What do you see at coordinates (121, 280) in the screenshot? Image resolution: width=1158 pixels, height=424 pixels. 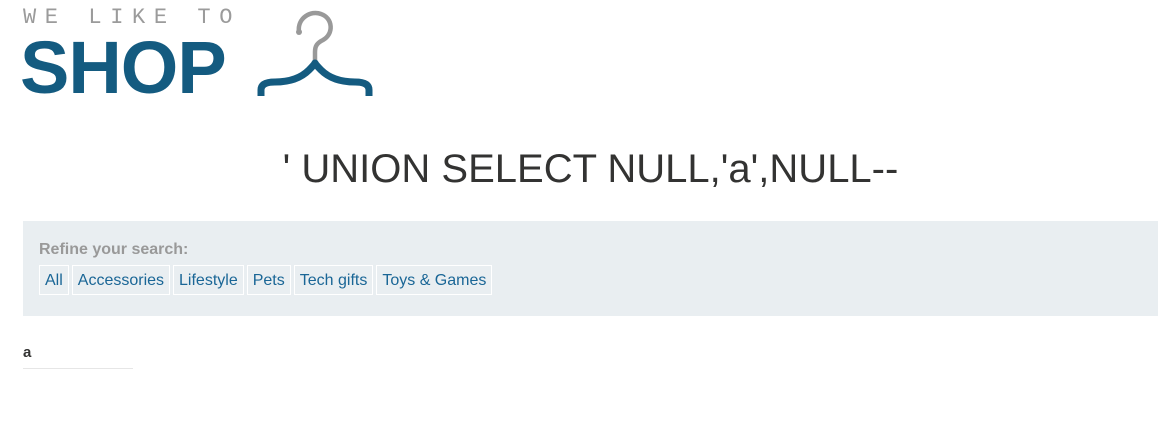 I see `filter-link-accessories: Accessories` at bounding box center [121, 280].